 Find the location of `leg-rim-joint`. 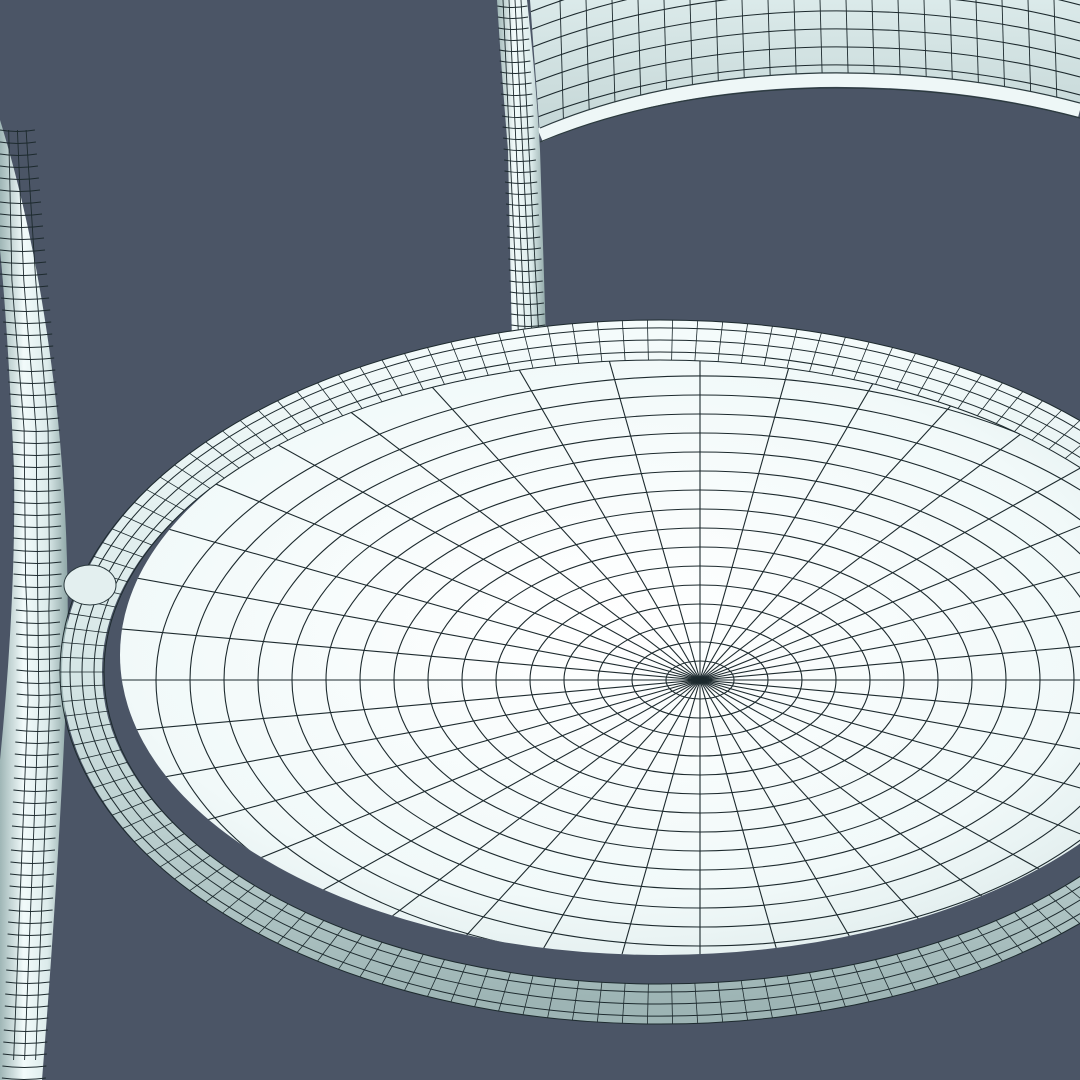

leg-rim-joint is located at coordinates (90, 585).